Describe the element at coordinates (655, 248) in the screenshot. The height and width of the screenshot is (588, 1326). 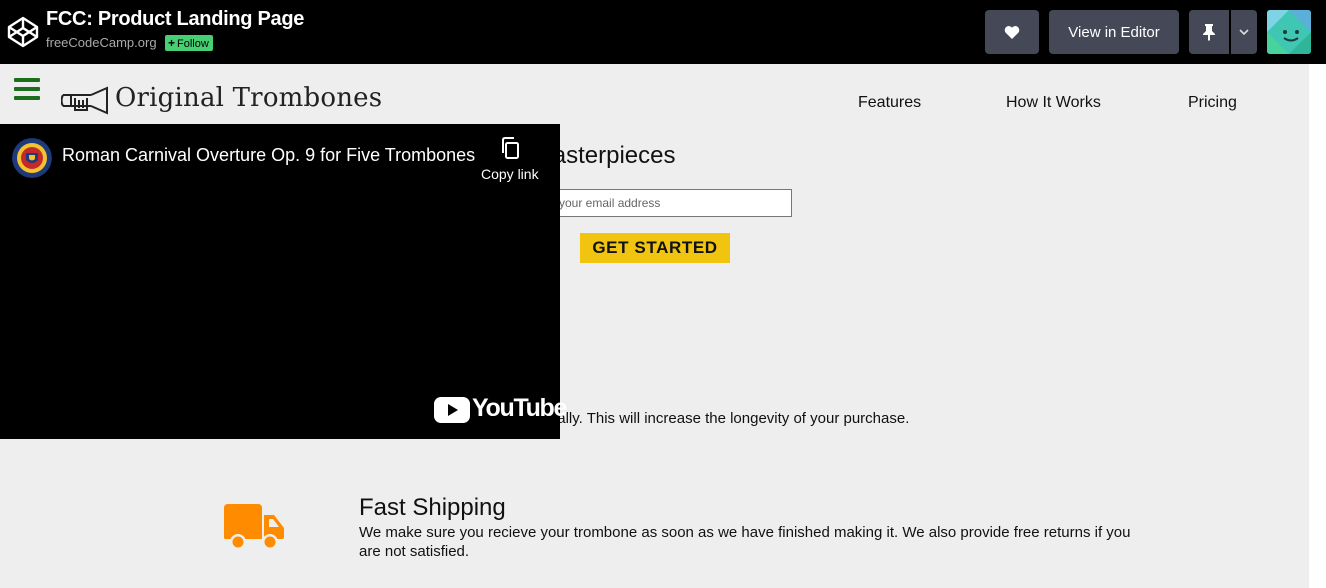
I see `get-started-button: GET STARTED` at that location.